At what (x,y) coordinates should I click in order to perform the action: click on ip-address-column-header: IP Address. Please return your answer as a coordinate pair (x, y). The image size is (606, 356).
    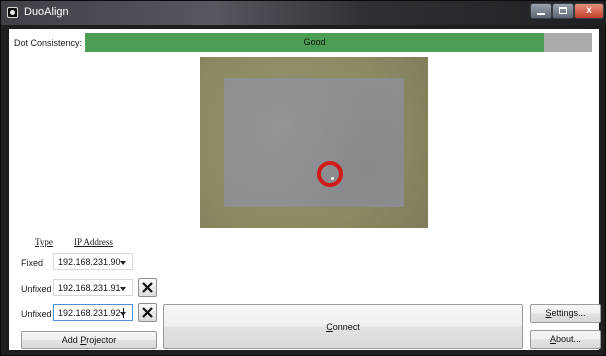
    Looking at the image, I should click on (93, 242).